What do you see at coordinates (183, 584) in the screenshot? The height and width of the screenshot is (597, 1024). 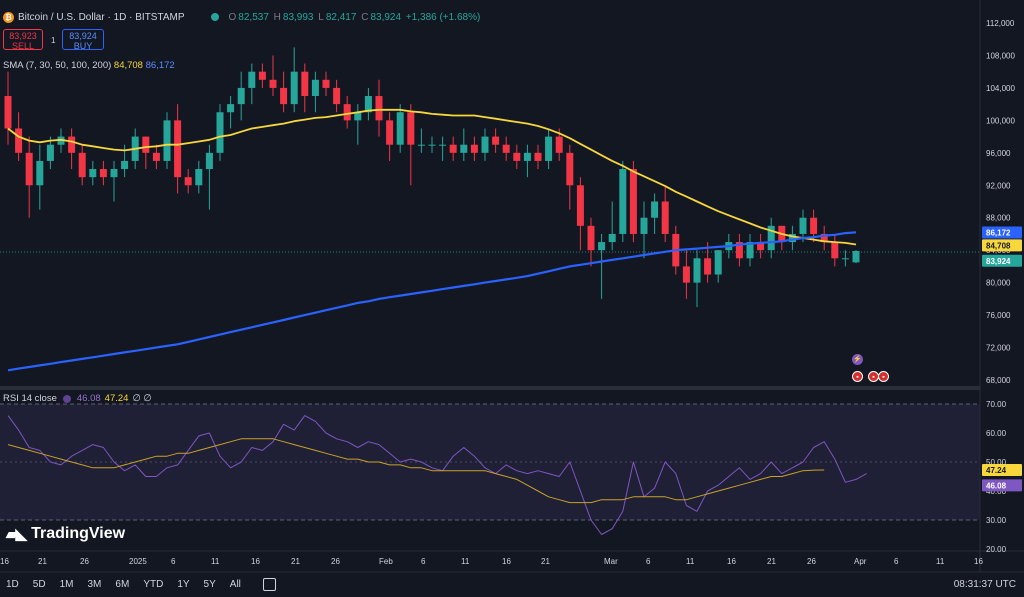 I see `timeframe-1y-button: 1Y` at bounding box center [183, 584].